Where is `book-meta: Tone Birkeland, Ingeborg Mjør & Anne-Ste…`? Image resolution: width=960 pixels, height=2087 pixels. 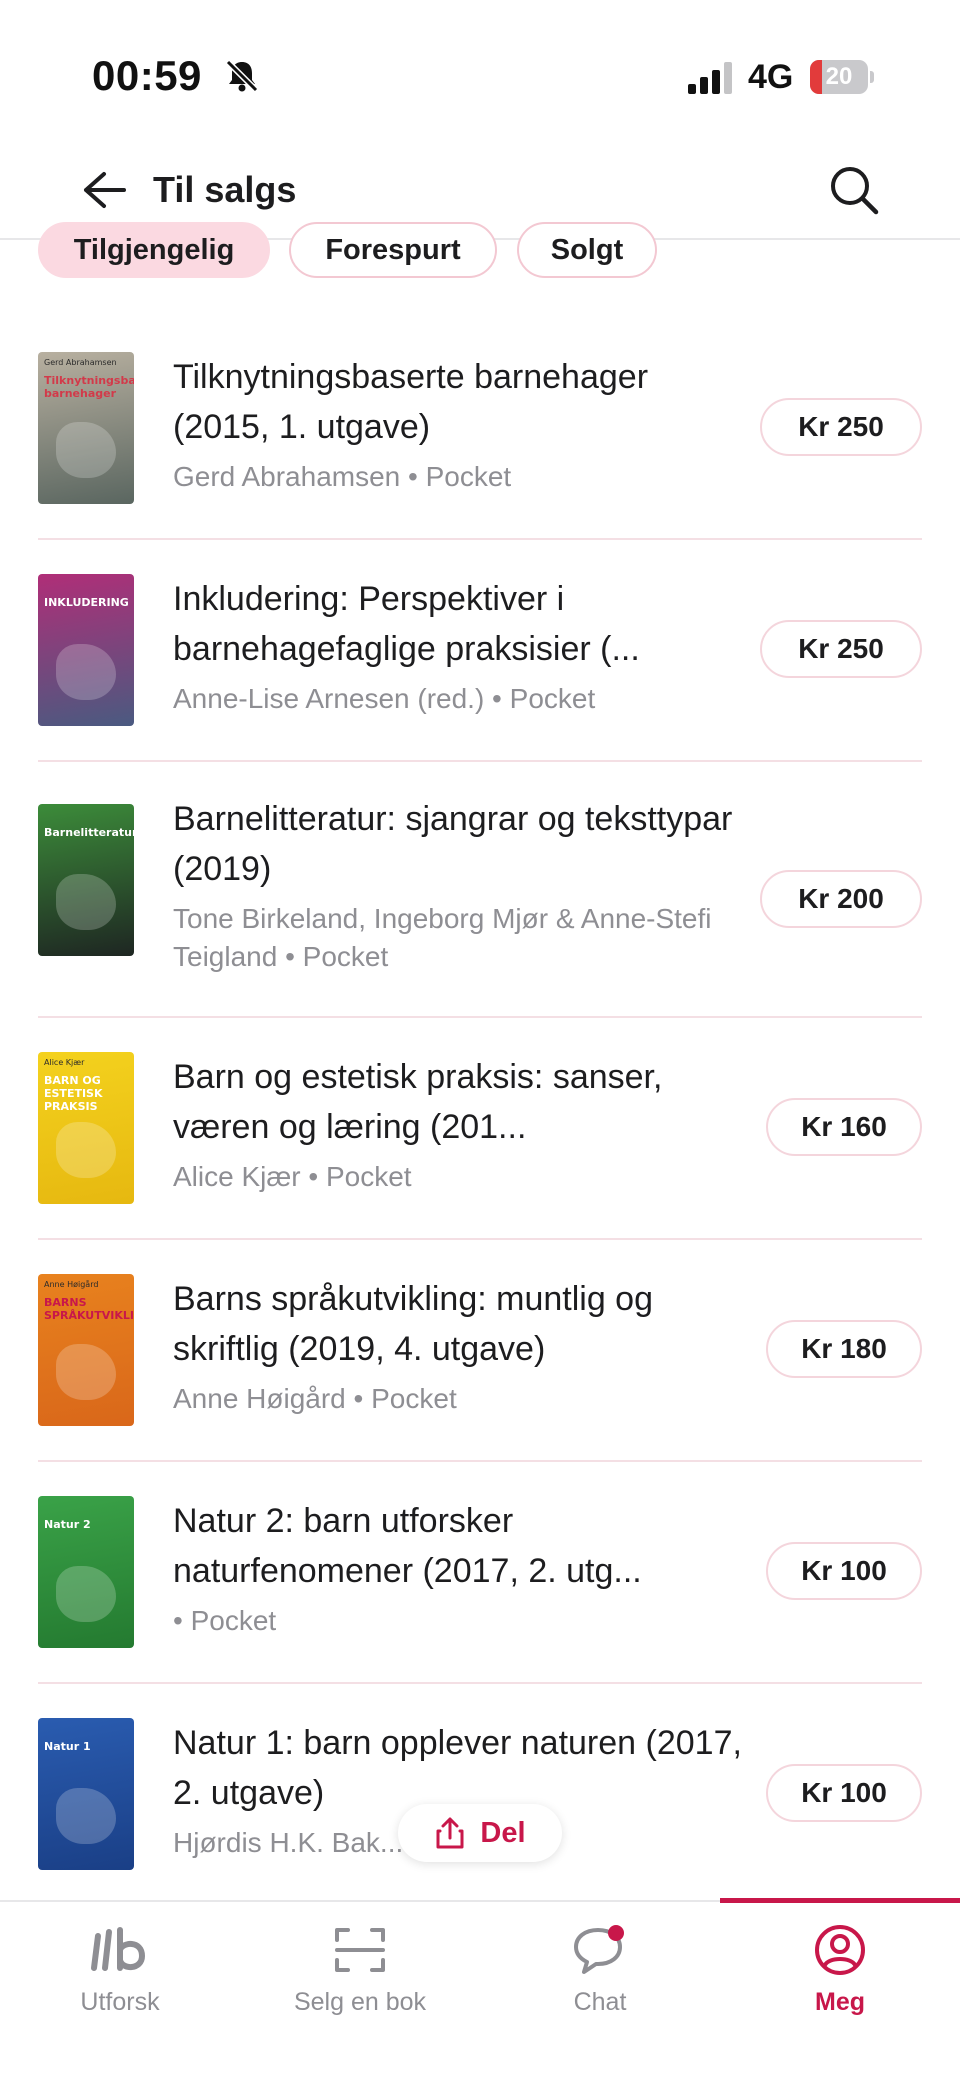
book-meta: Tone Birkeland, Ingeborg Mjør & Anne-Ste… is located at coordinates (442, 937).